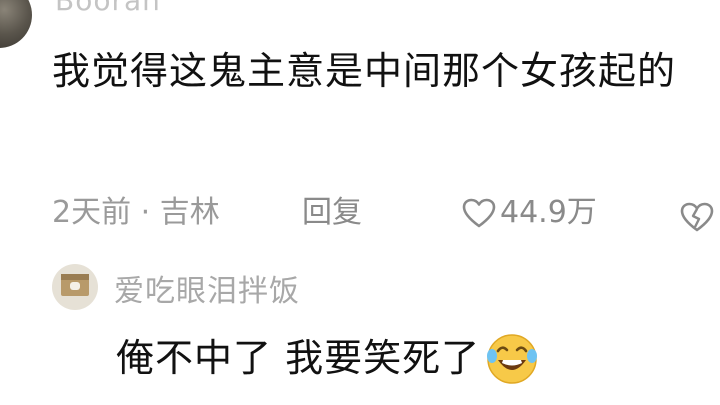 This screenshot has width=720, height=405. I want to click on box-face, so click(75, 286).